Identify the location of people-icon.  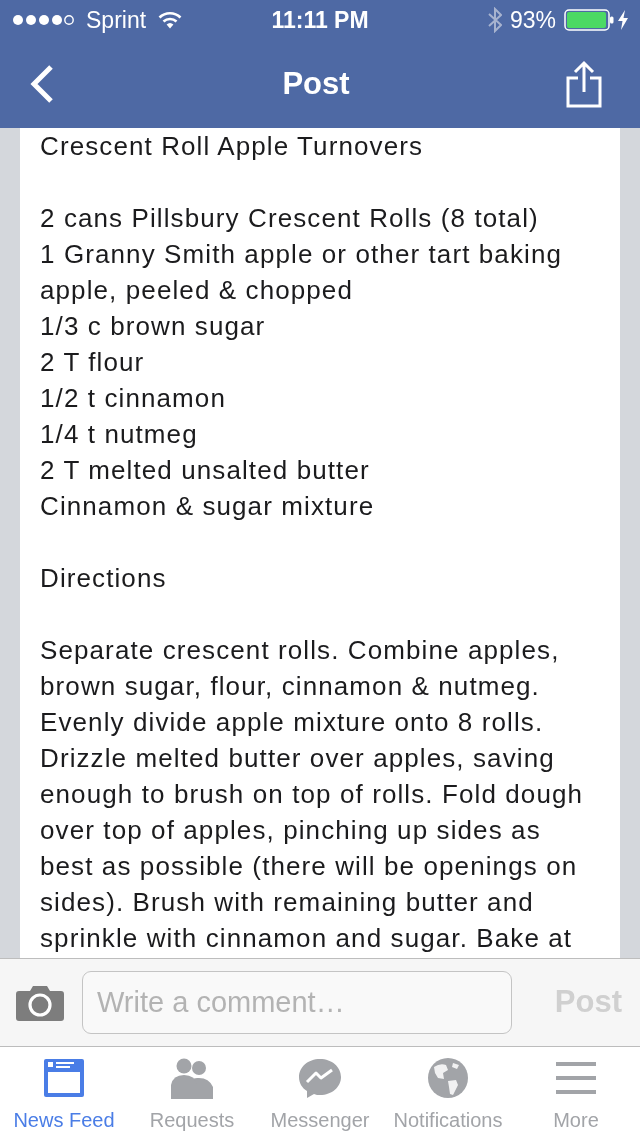
(192, 1078).